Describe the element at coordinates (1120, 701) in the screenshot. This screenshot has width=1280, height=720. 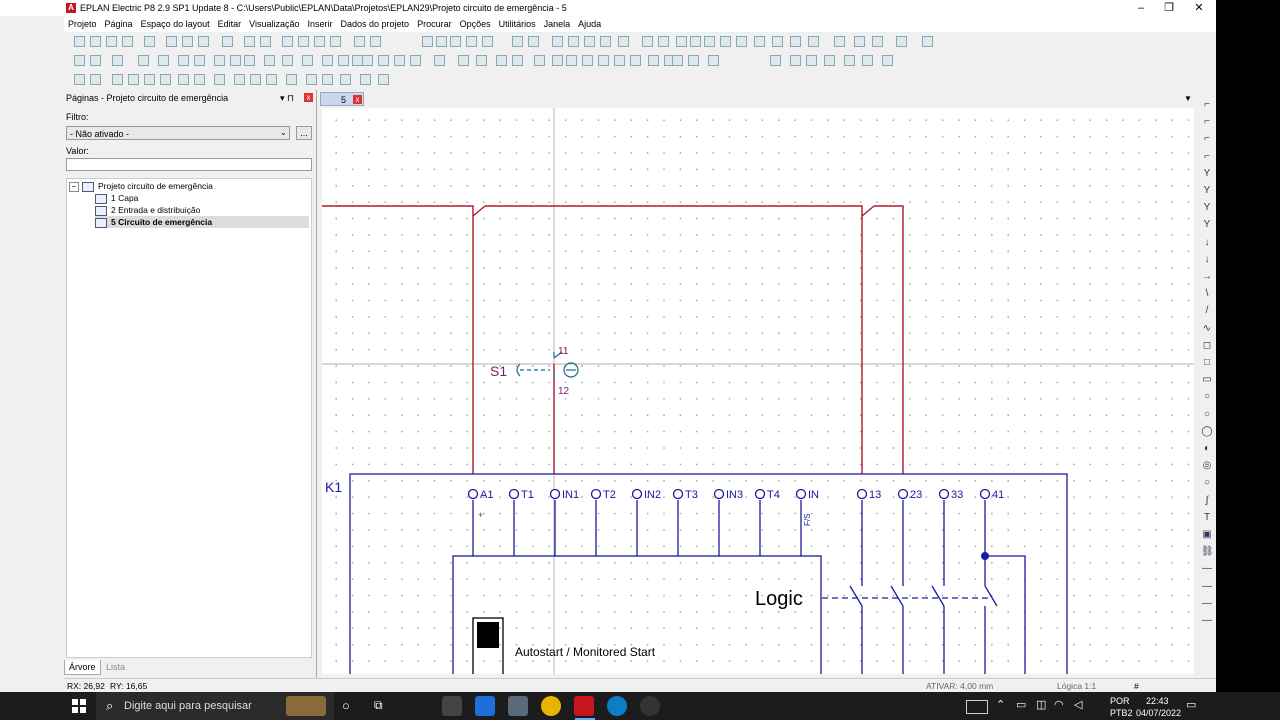
I see `lang-indicator: POR` at that location.